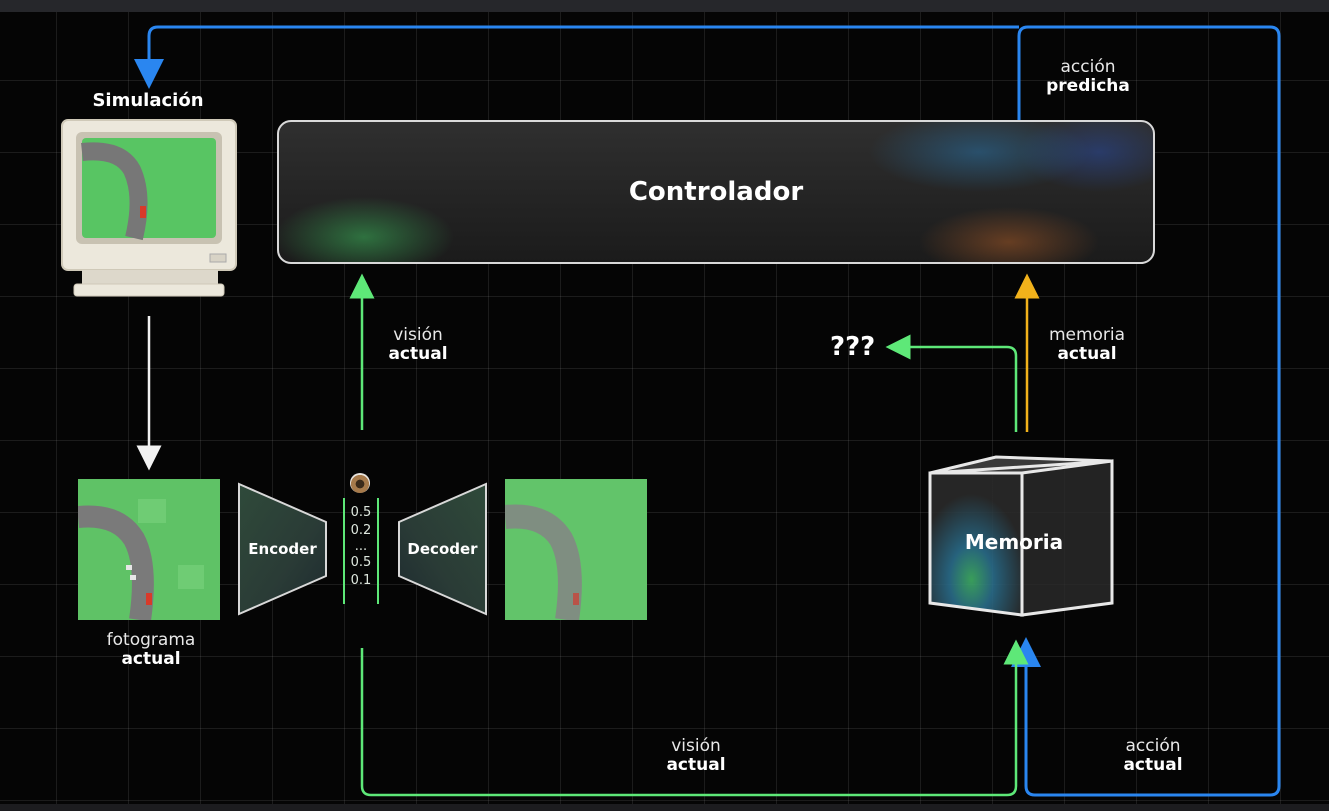 The width and height of the screenshot is (1329, 811). Describe the element at coordinates (853, 347) in the screenshot. I see `unknown-output-label: ???` at that location.